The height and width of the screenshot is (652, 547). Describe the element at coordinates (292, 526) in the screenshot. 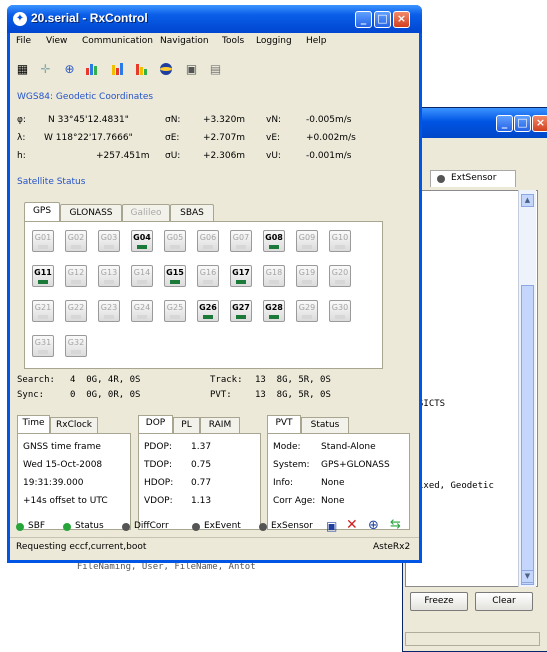

I see `status-exsensor: ExSensor` at that location.